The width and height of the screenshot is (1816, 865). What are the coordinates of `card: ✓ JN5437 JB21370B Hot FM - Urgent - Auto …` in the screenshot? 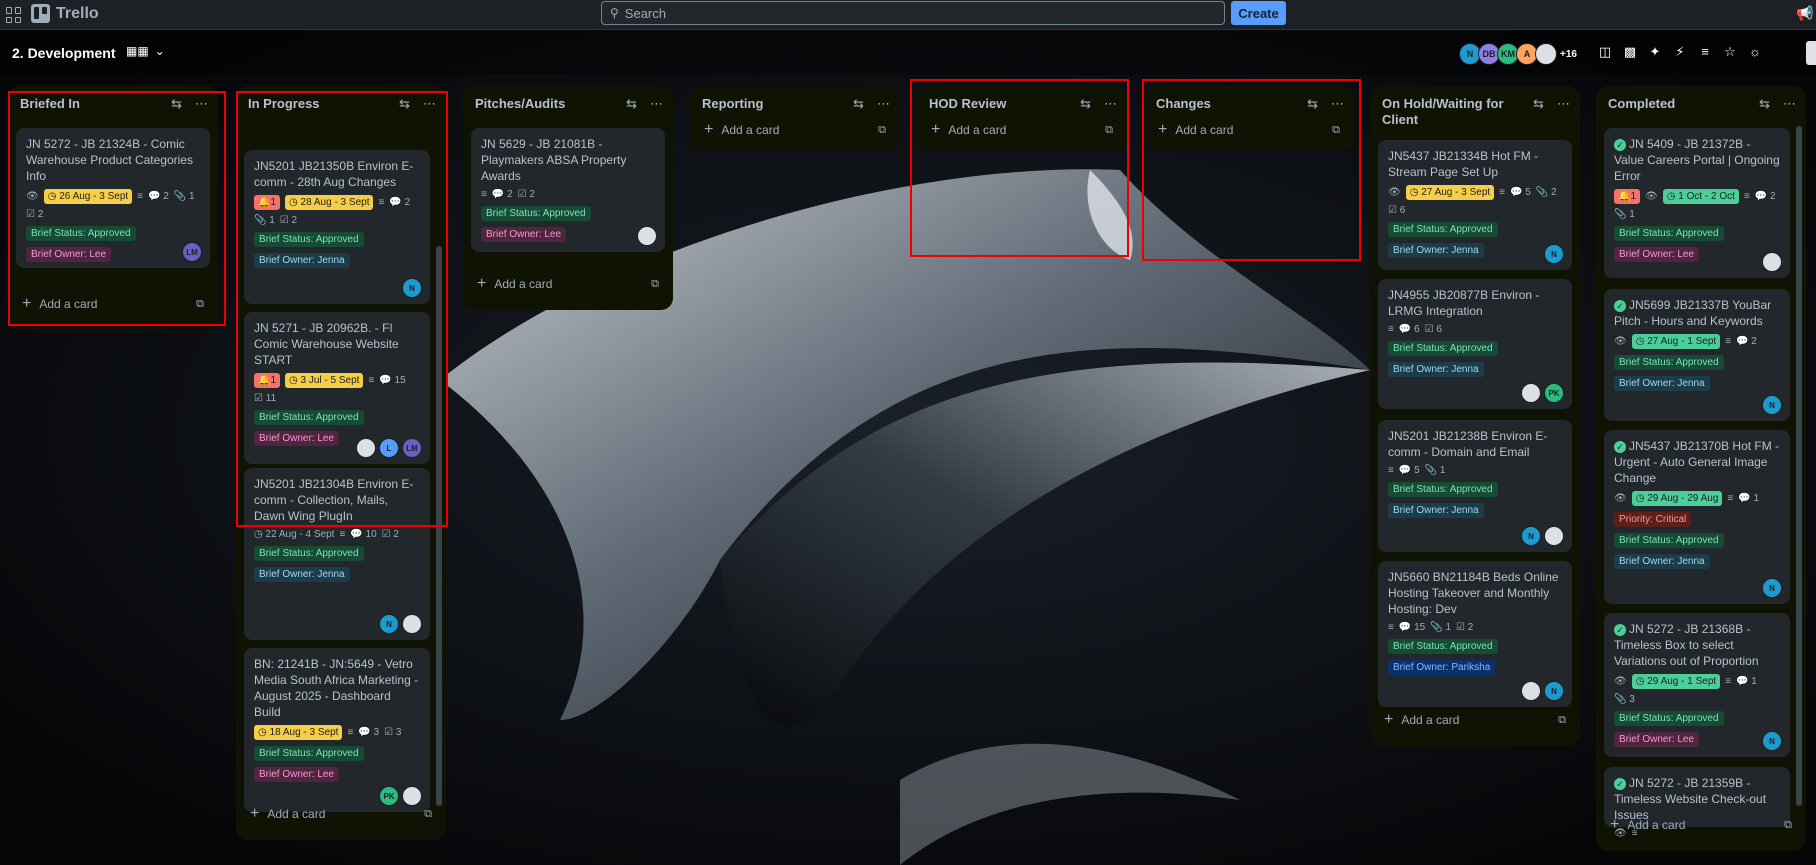 It's located at (1697, 517).